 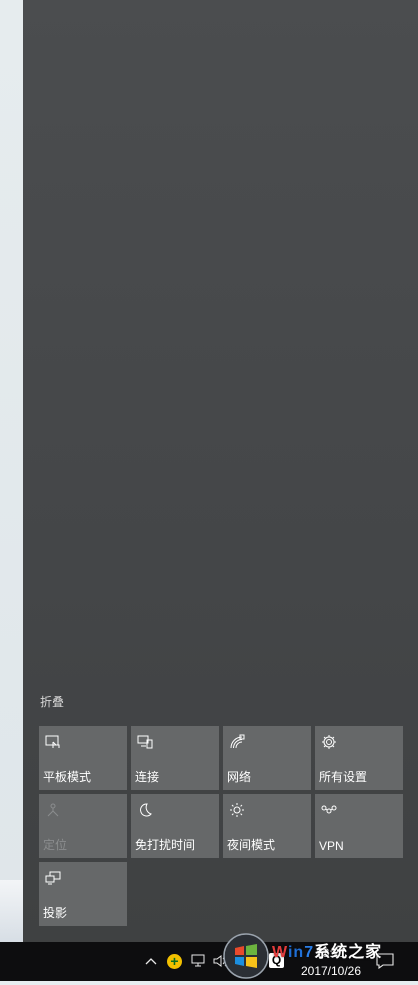 What do you see at coordinates (11, 911) in the screenshot?
I see `desktop-window-edge` at bounding box center [11, 911].